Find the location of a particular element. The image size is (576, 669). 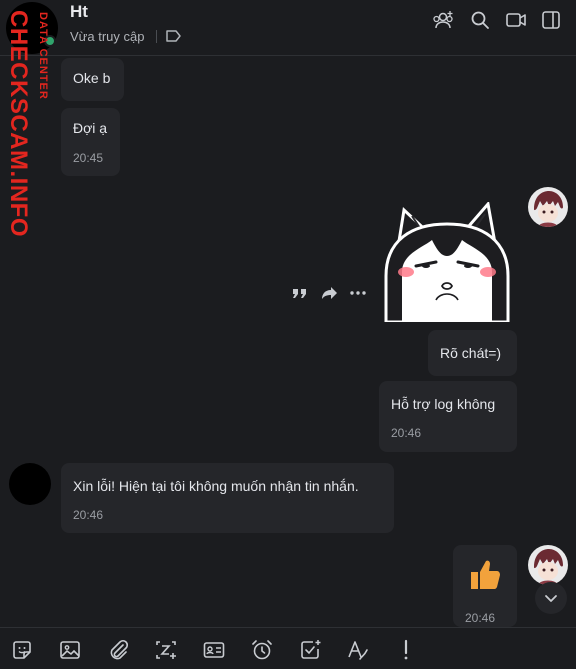

message-actions is located at coordinates (330, 293).